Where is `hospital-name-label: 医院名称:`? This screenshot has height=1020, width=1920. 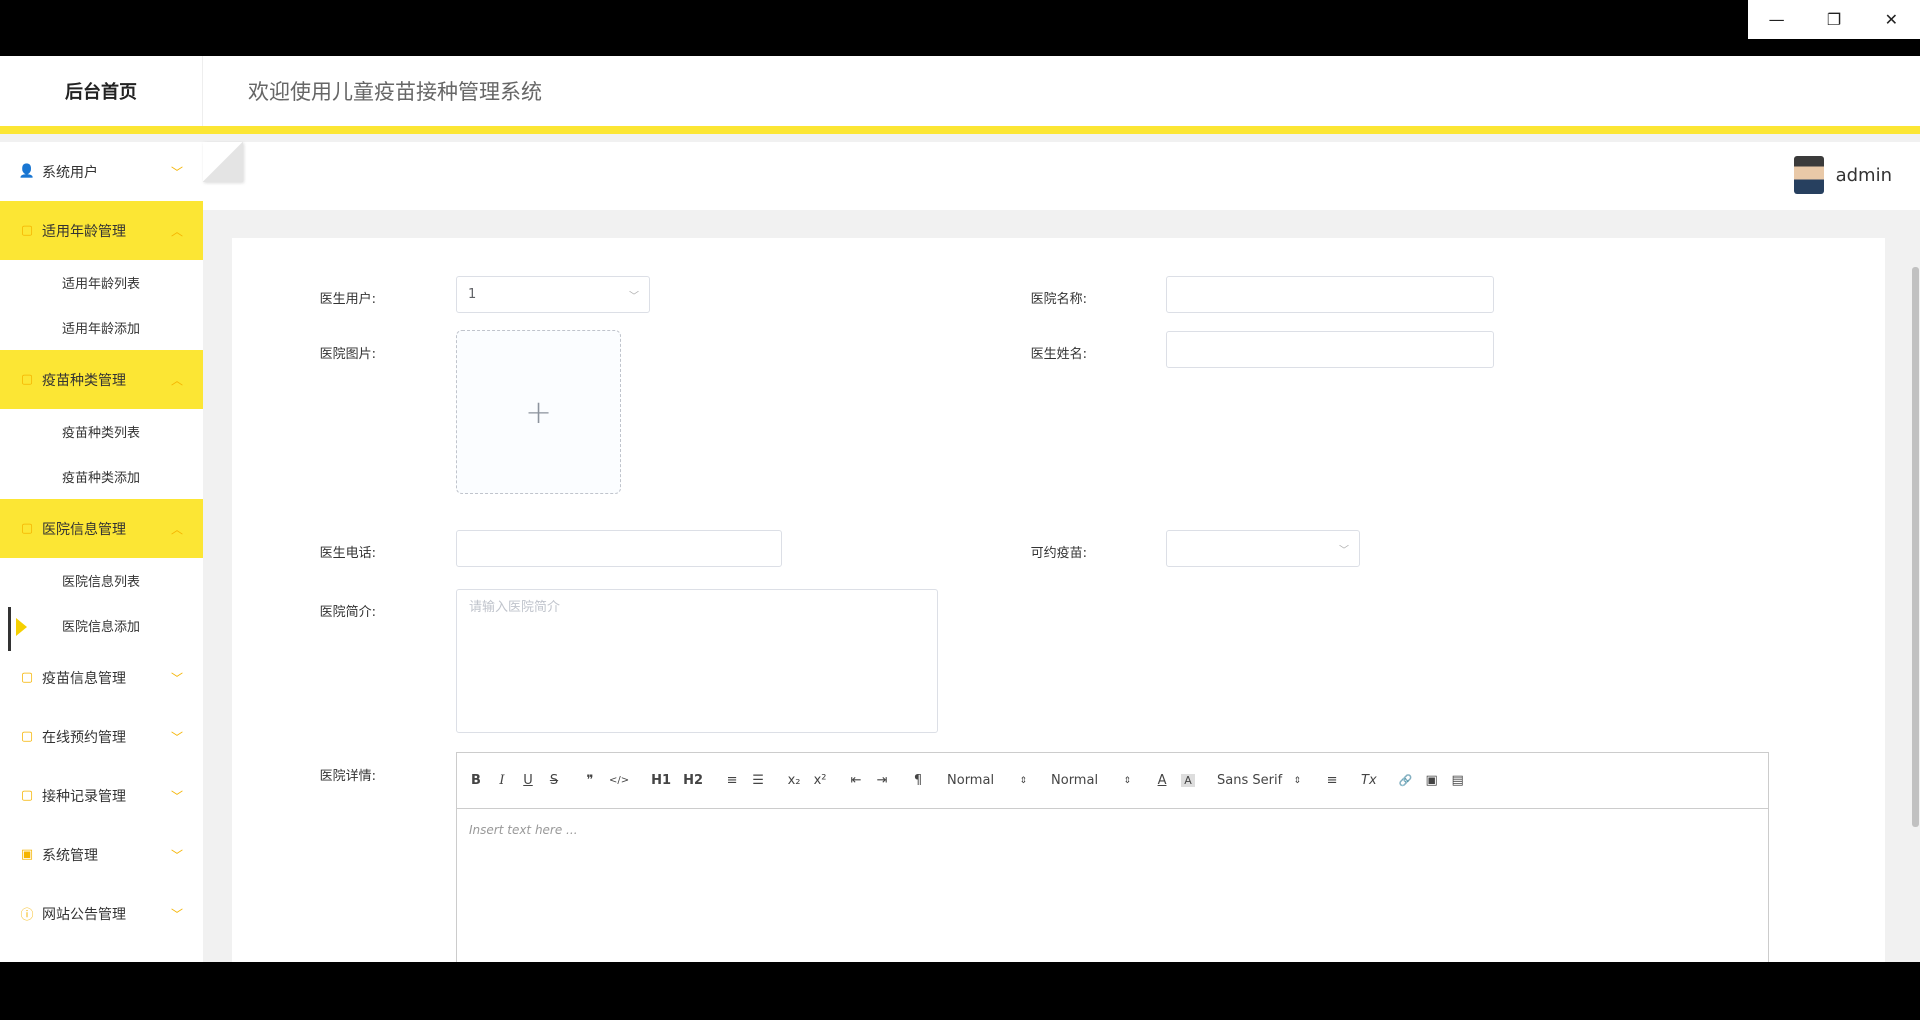 hospital-name-label: 医院名称: is located at coordinates (1058, 299).